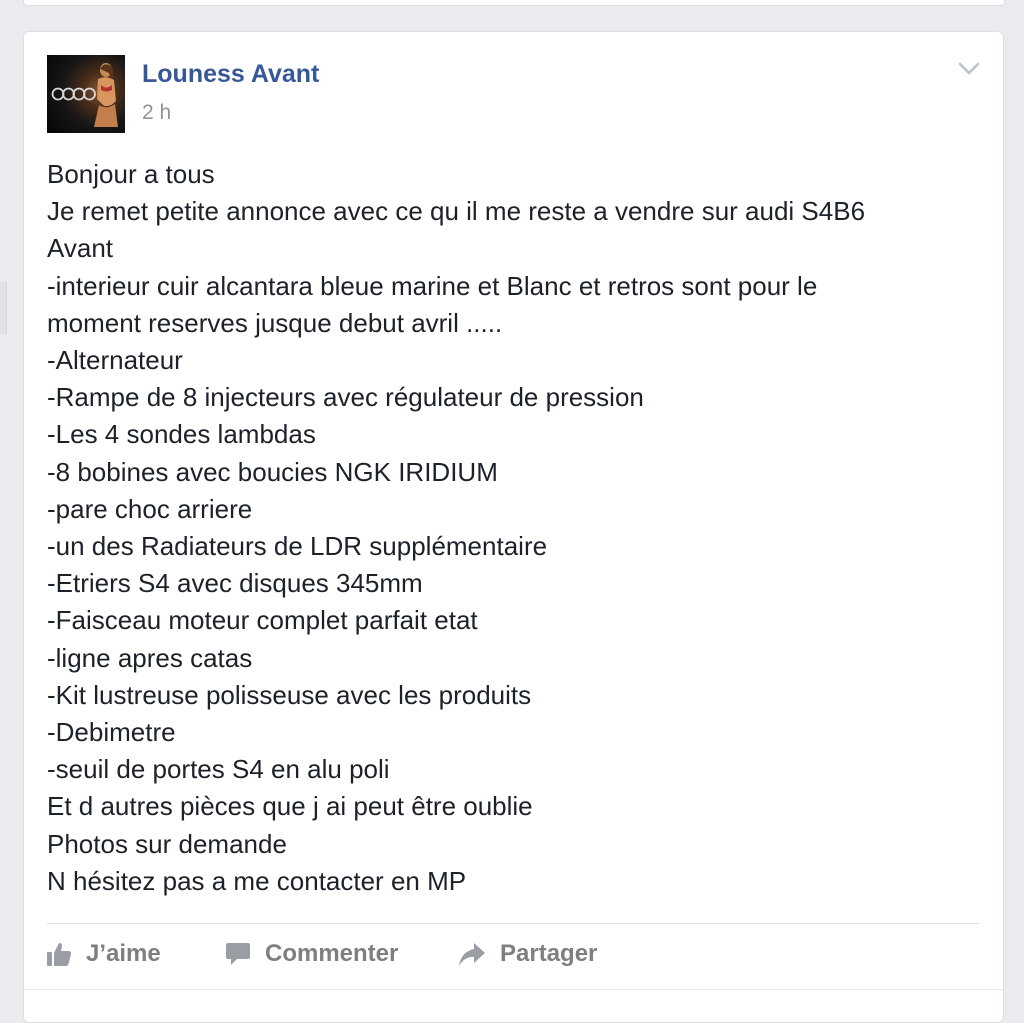 The height and width of the screenshot is (1023, 1024). I want to click on post-text-line: Bonjour a tous, so click(131, 174).